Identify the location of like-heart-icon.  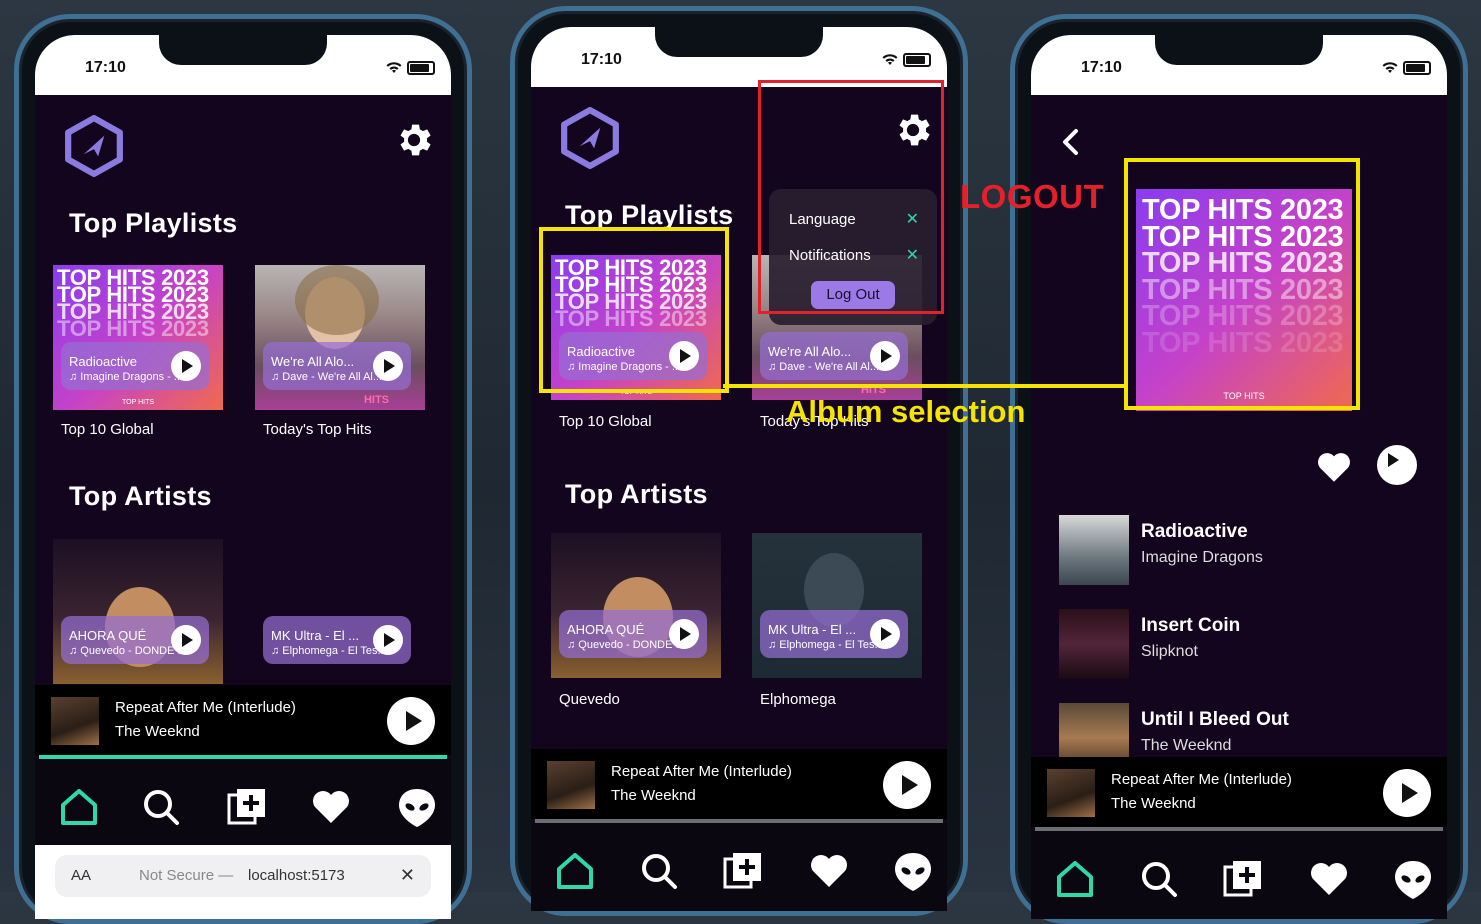
(1334, 467).